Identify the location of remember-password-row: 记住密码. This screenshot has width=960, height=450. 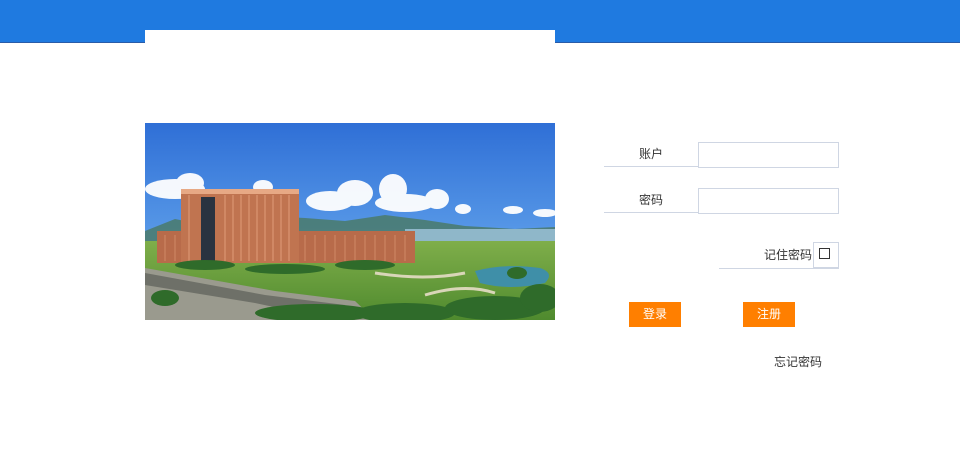
(779, 255).